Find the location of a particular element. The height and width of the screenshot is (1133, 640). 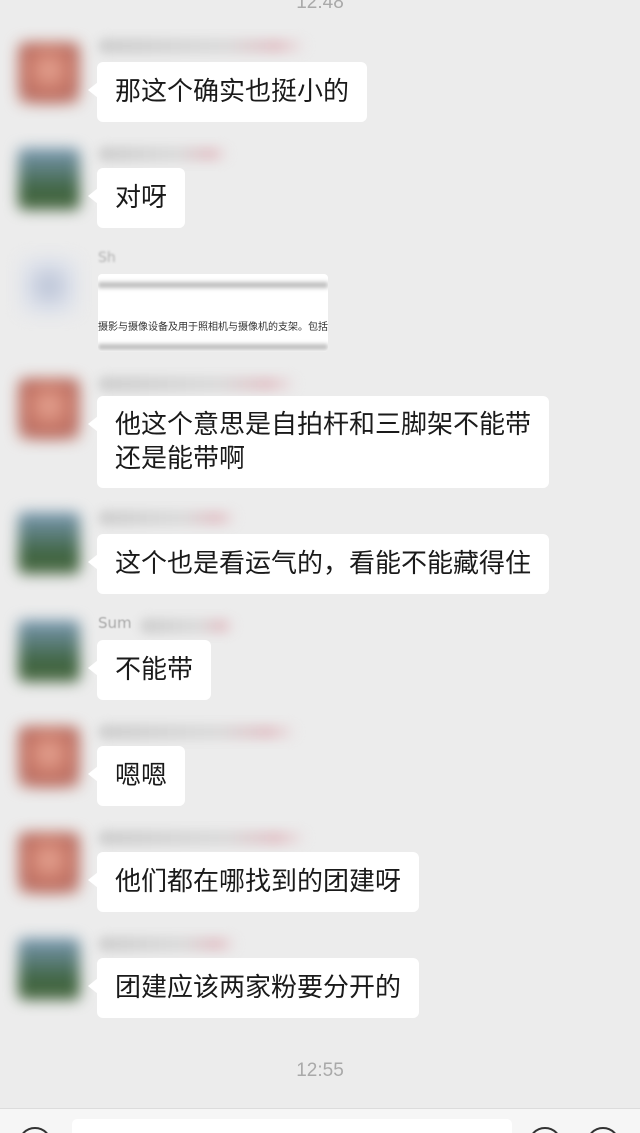

plus-icon is located at coordinates (603, 1130).